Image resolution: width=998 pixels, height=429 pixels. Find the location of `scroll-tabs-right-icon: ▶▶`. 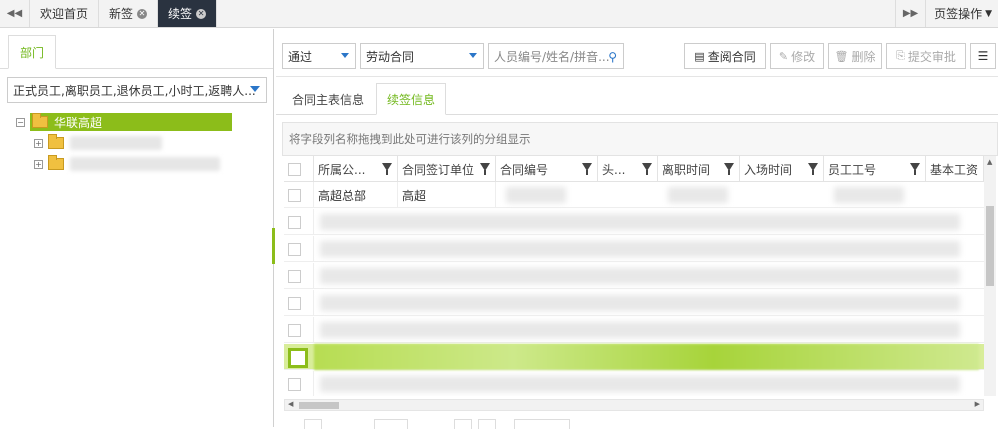

scroll-tabs-right-icon: ▶▶ is located at coordinates (910, 13).